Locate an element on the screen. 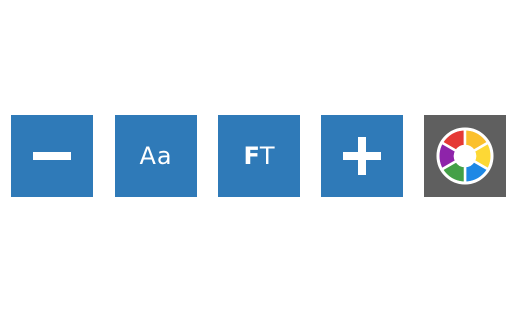  font-type-label-regular: T is located at coordinates (267, 156).